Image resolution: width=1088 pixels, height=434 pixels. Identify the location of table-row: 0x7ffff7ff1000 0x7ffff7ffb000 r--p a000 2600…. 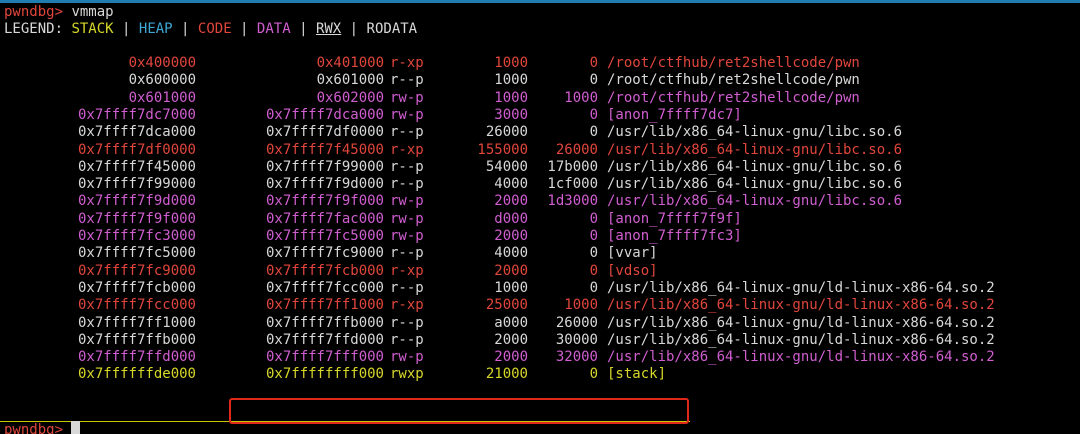
(540, 323).